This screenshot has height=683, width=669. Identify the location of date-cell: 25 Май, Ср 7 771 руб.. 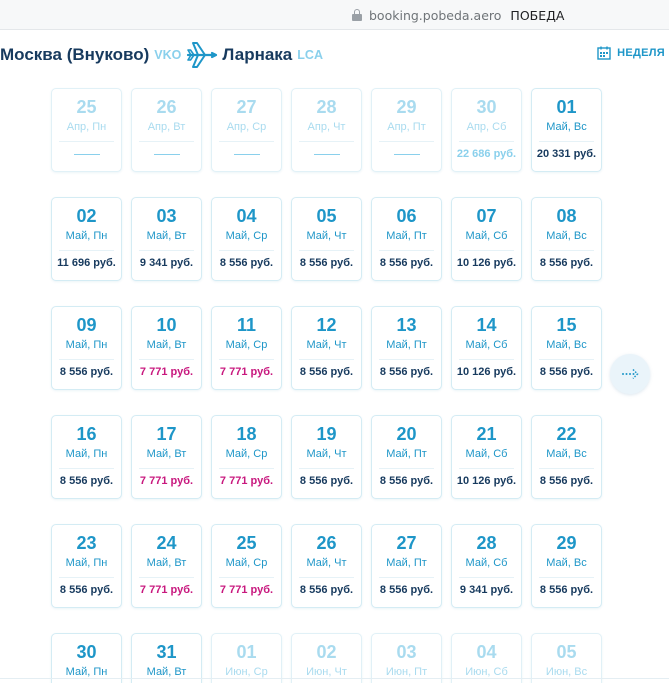
(246, 566).